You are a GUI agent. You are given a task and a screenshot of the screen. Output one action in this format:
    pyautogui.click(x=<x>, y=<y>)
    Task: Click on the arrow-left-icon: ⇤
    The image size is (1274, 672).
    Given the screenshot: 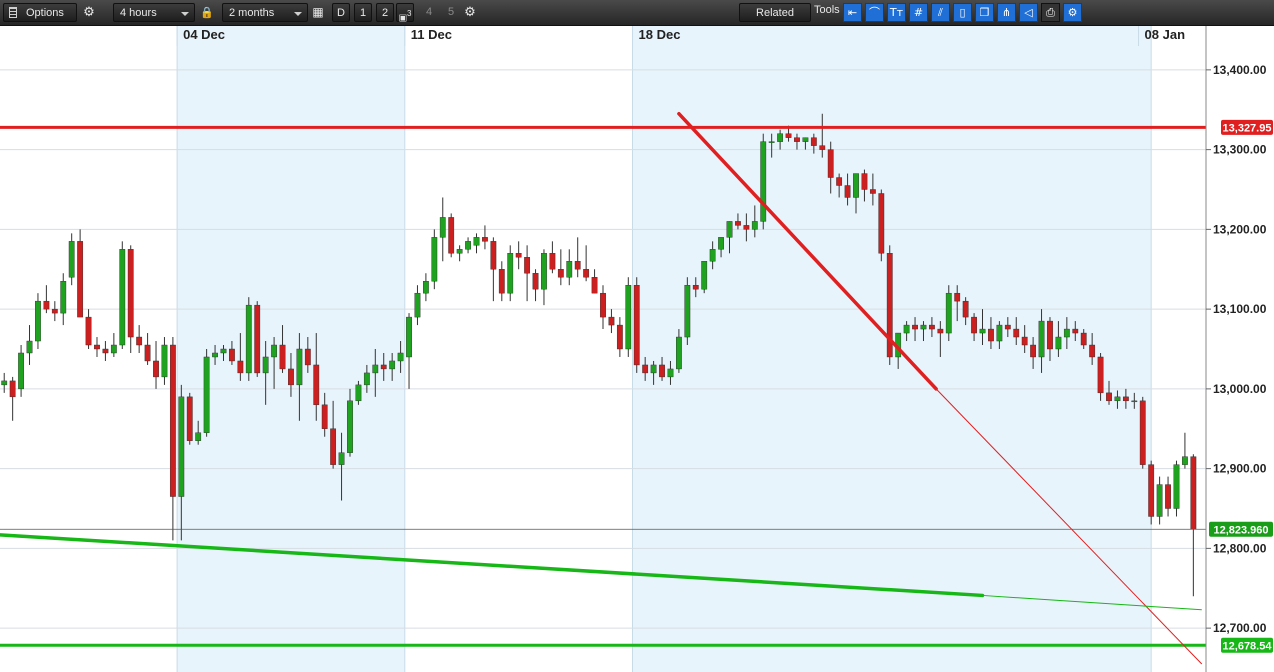 What is the action you would take?
    pyautogui.click(x=852, y=12)
    